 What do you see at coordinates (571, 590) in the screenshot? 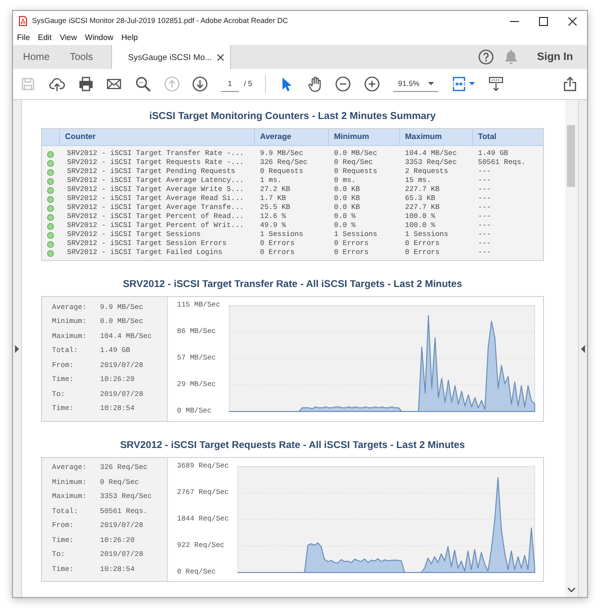
I see `chevron-down-icon` at bounding box center [571, 590].